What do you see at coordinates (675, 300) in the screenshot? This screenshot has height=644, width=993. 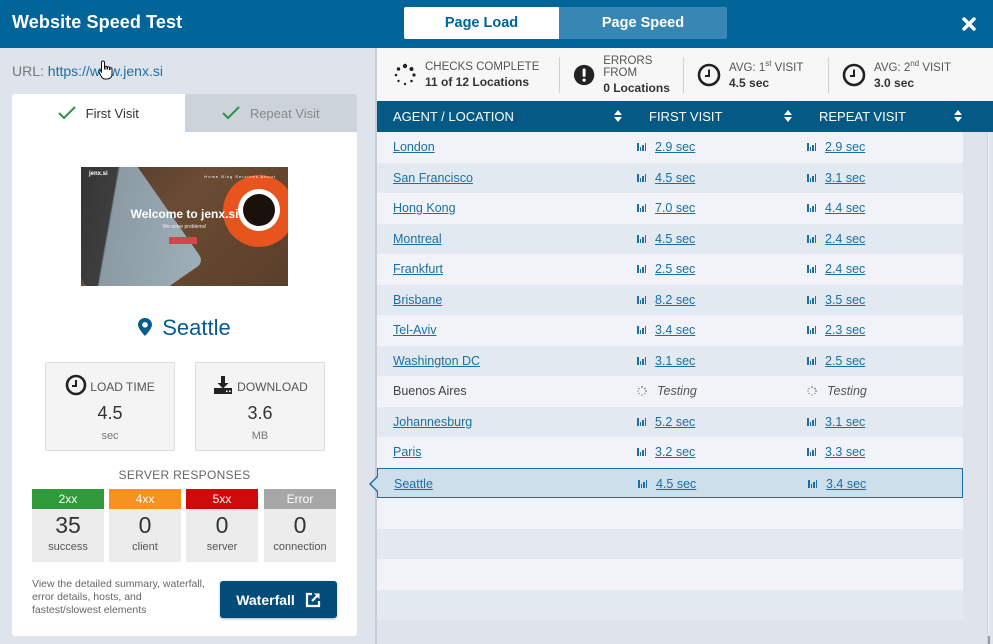 I see `first-visit-time-link: 8.2 sec` at bounding box center [675, 300].